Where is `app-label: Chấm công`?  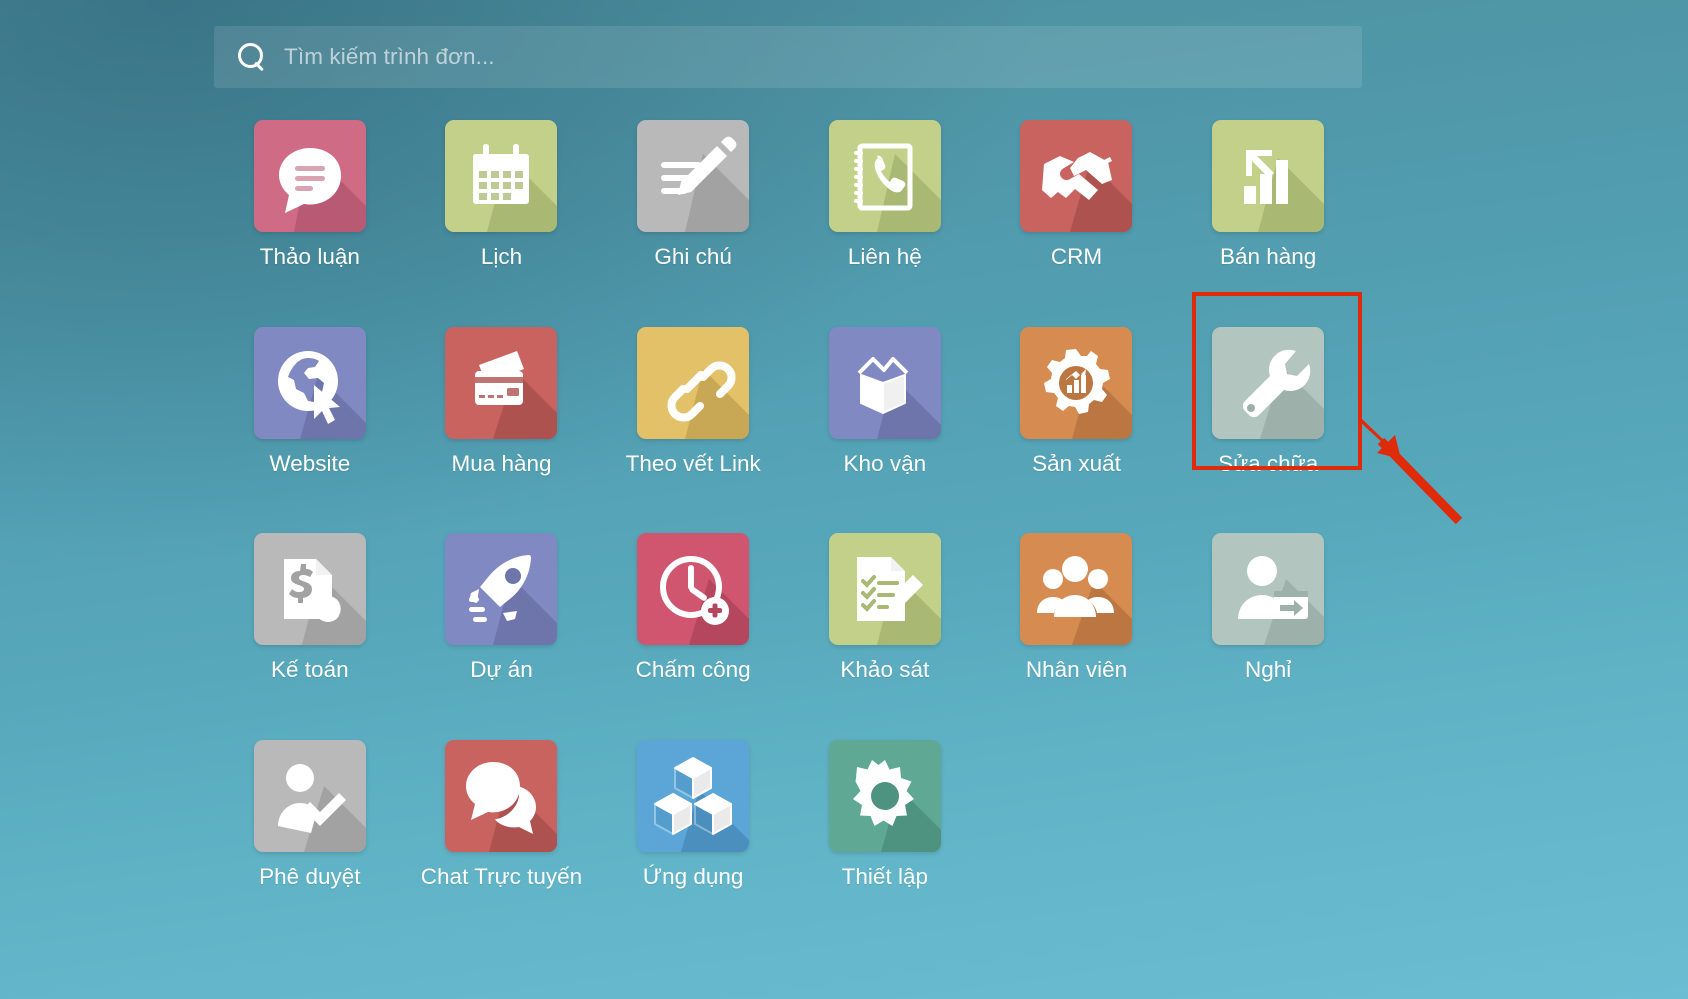 app-label: Chấm công is located at coordinates (693, 670).